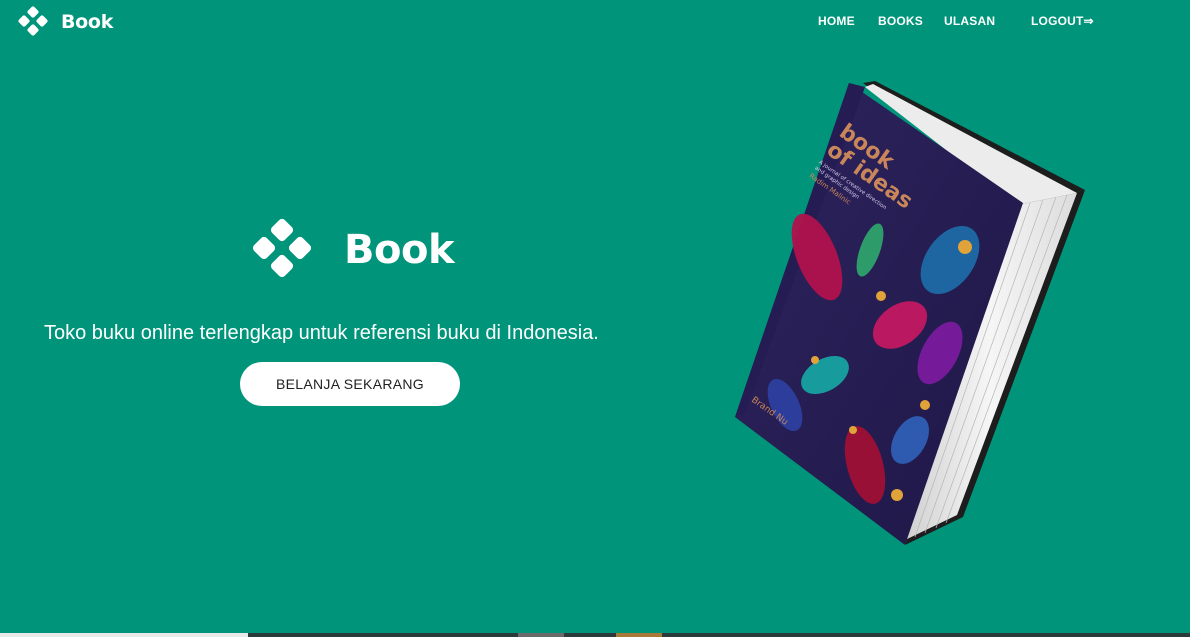 The image size is (1190, 637). Describe the element at coordinates (900, 21) in the screenshot. I see `nav-books: BOOKS` at that location.